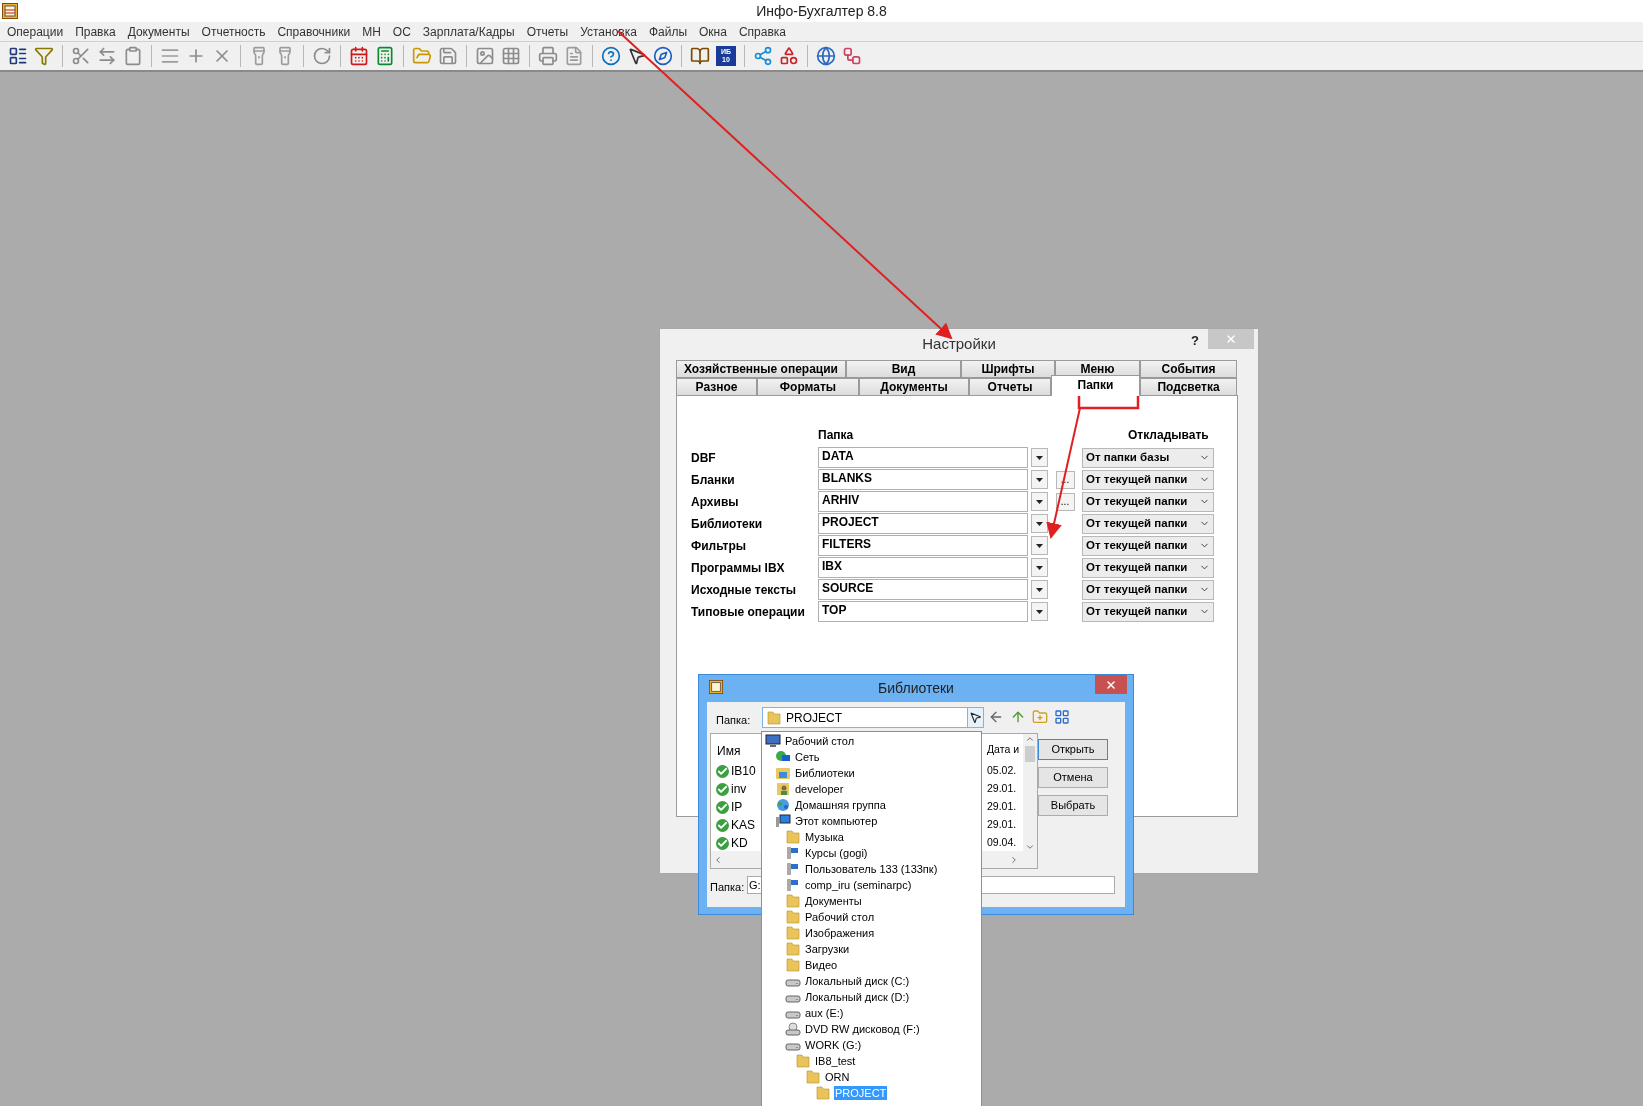 The height and width of the screenshot is (1106, 1643). Describe the element at coordinates (1073, 805) in the screenshot. I see `dialog-button: Выбрать` at that location.